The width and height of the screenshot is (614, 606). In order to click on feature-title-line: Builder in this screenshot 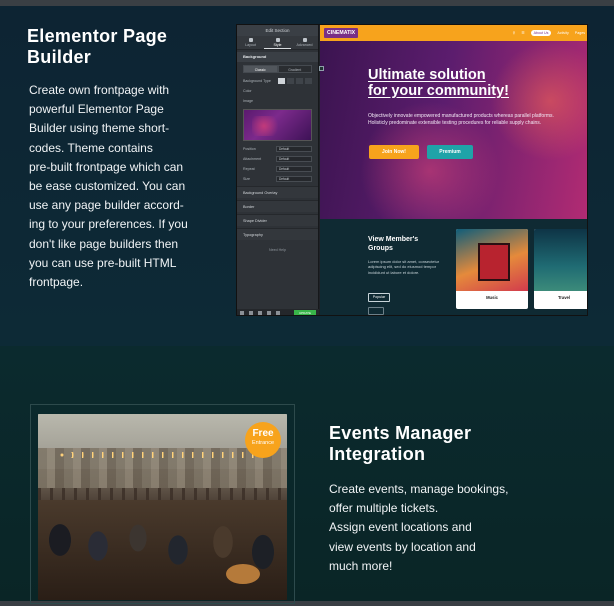, I will do `click(59, 57)`.